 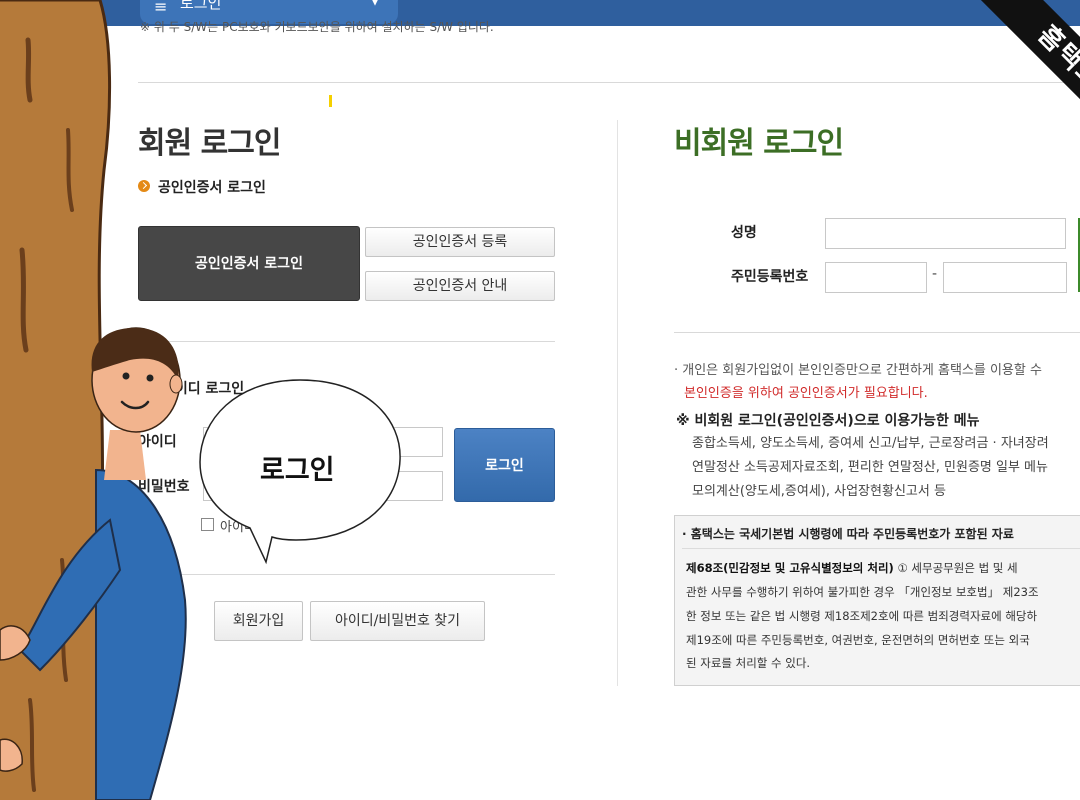 What do you see at coordinates (55, 400) in the screenshot?
I see `tree-trunk-illustration` at bounding box center [55, 400].